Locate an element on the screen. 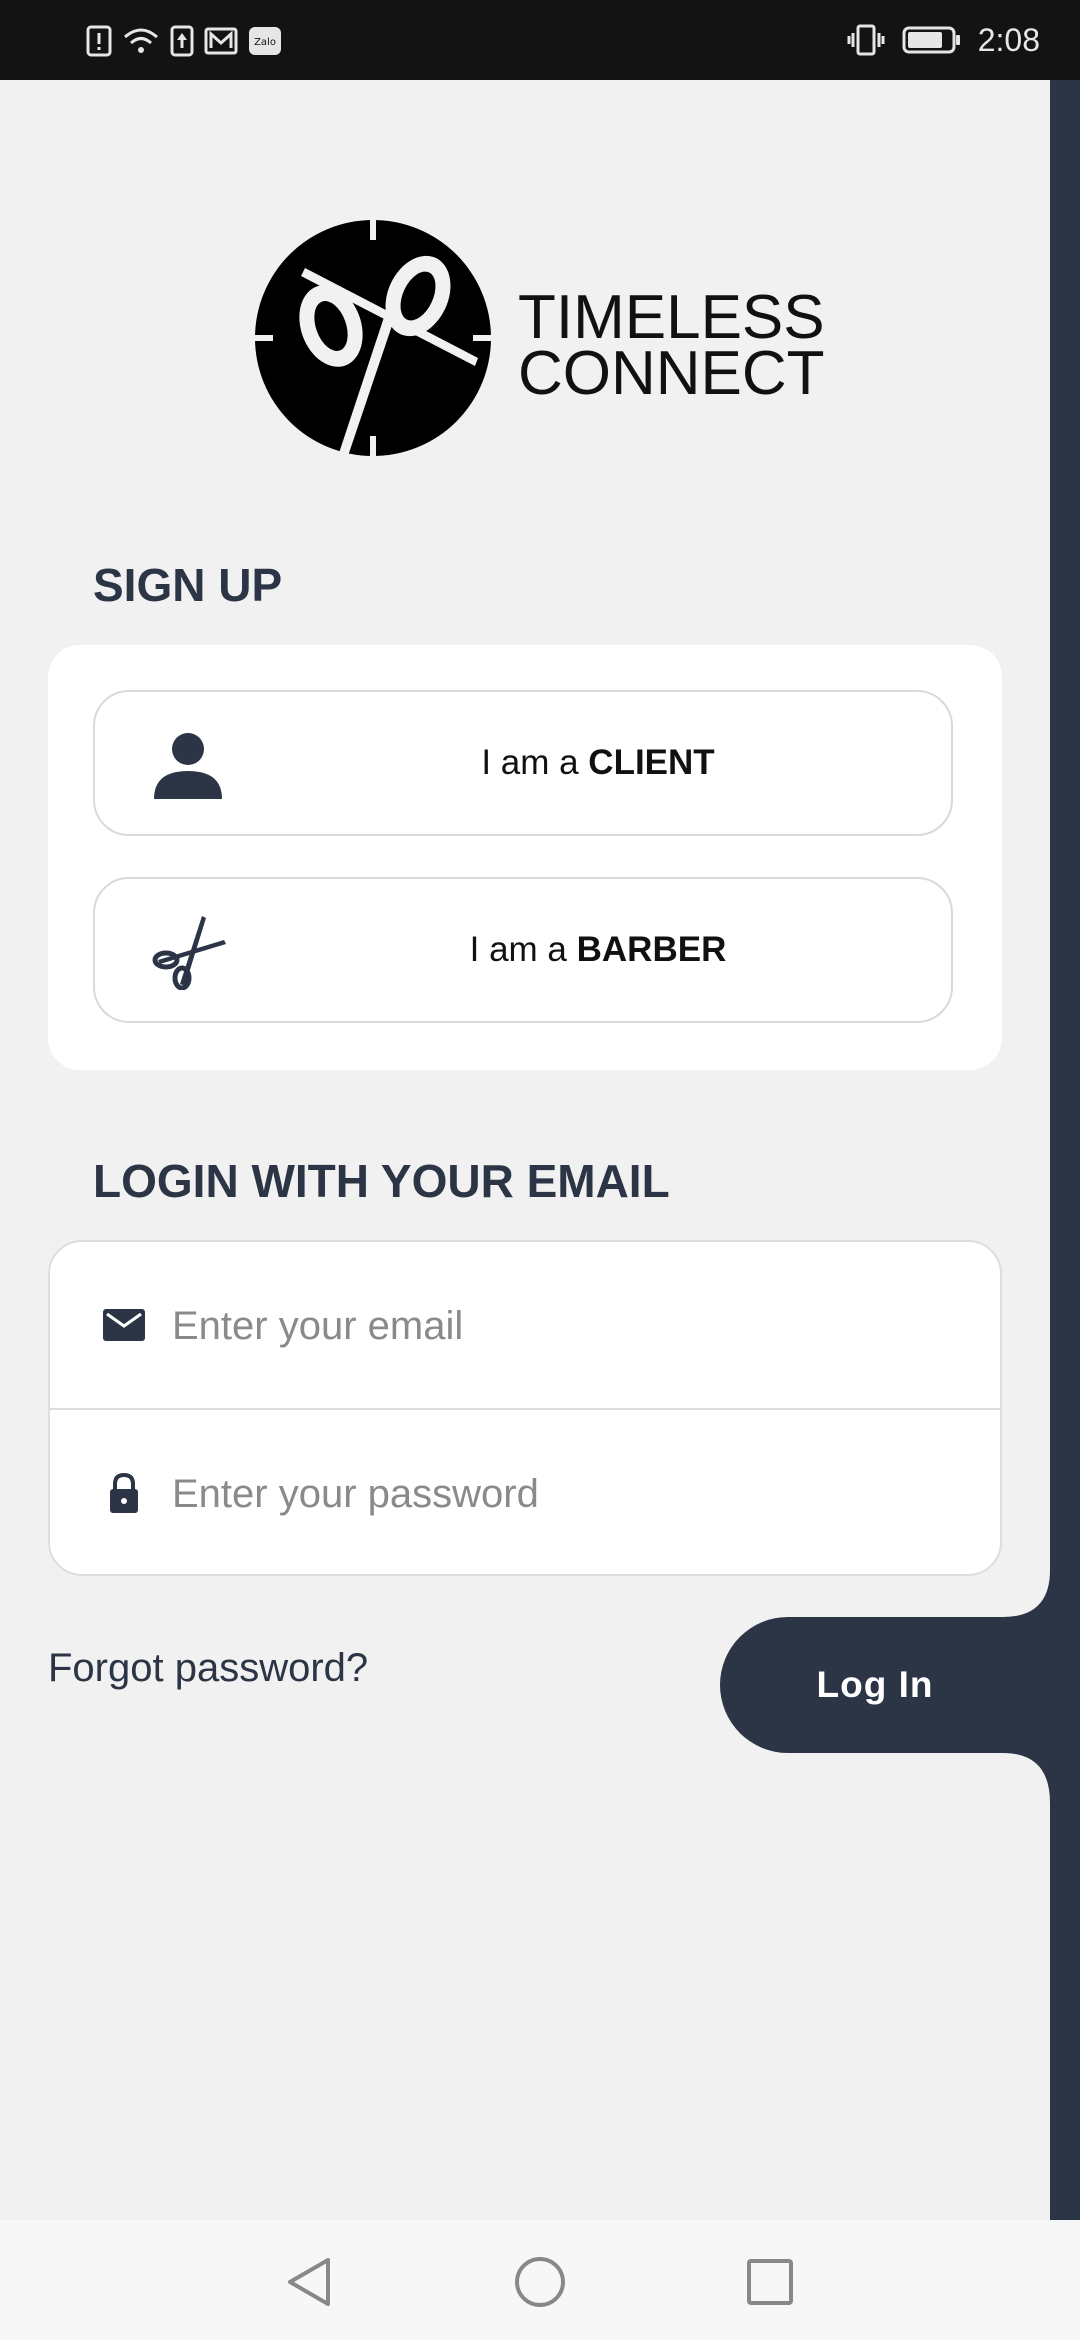 The image size is (1080, 2340). side-strip is located at coordinates (1065, 1150).